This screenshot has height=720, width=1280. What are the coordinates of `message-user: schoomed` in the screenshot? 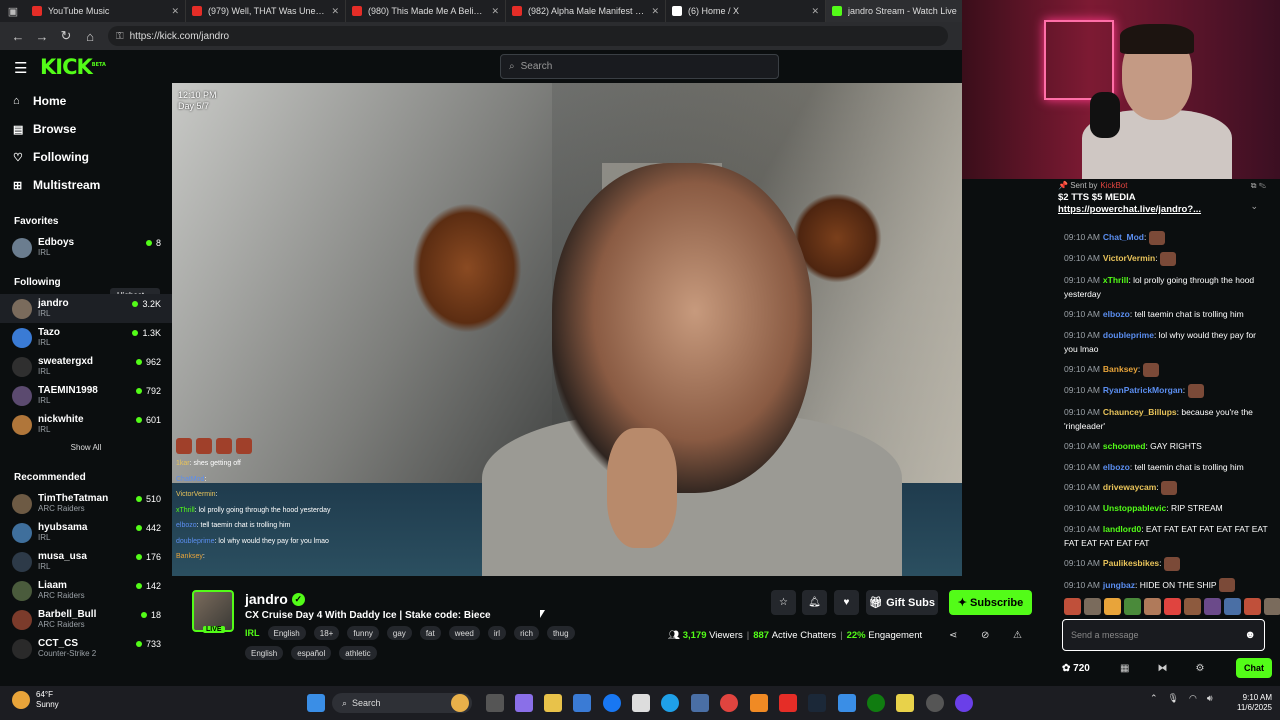 It's located at (1124, 446).